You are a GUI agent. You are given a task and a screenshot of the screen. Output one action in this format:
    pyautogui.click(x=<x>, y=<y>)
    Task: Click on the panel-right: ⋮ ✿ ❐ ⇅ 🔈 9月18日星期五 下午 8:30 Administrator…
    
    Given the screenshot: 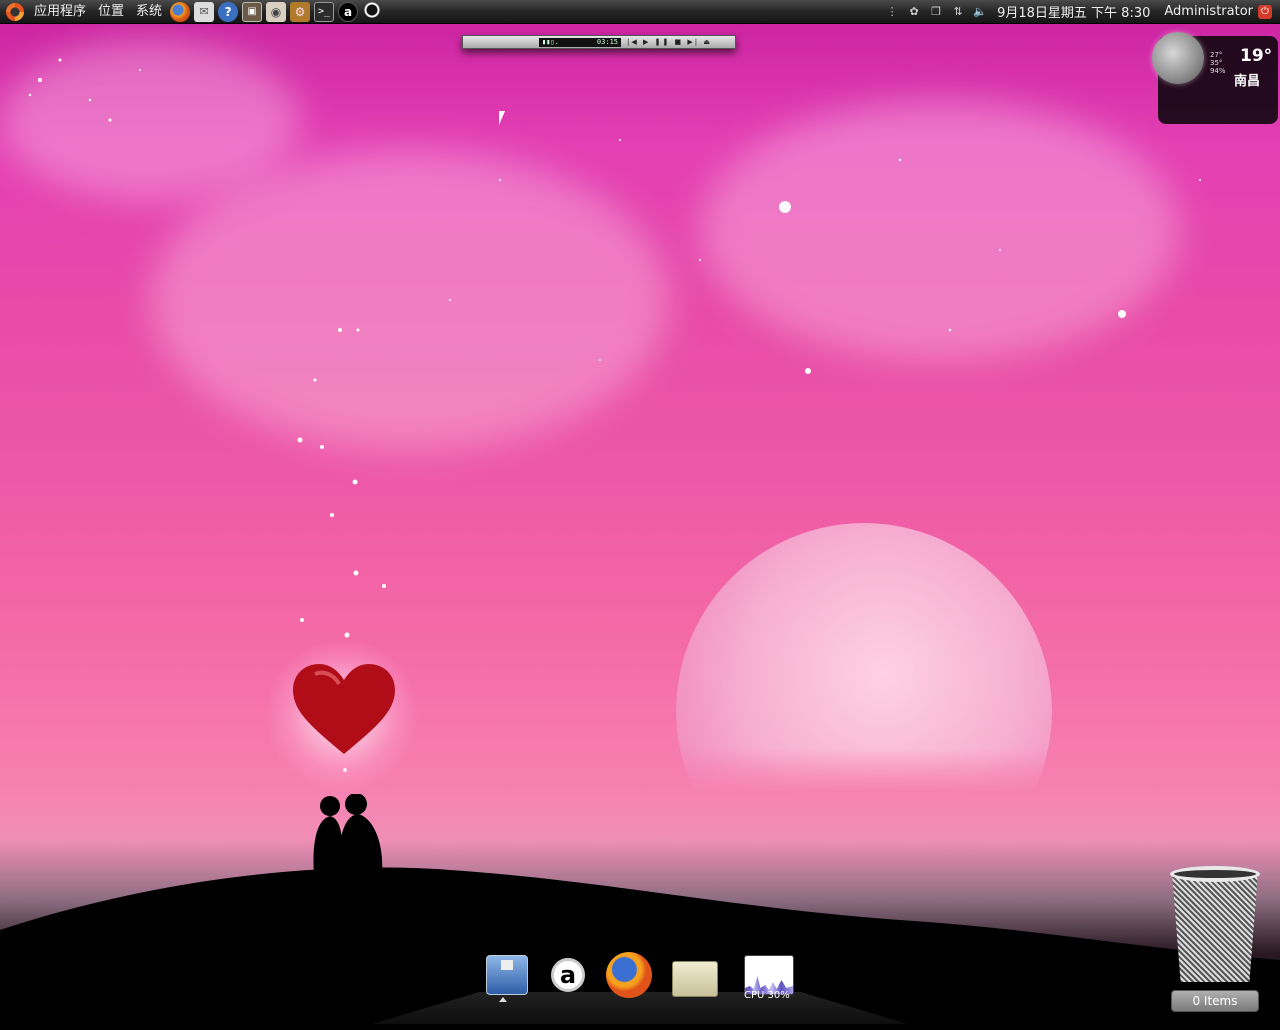 What is the action you would take?
    pyautogui.click(x=1080, y=12)
    